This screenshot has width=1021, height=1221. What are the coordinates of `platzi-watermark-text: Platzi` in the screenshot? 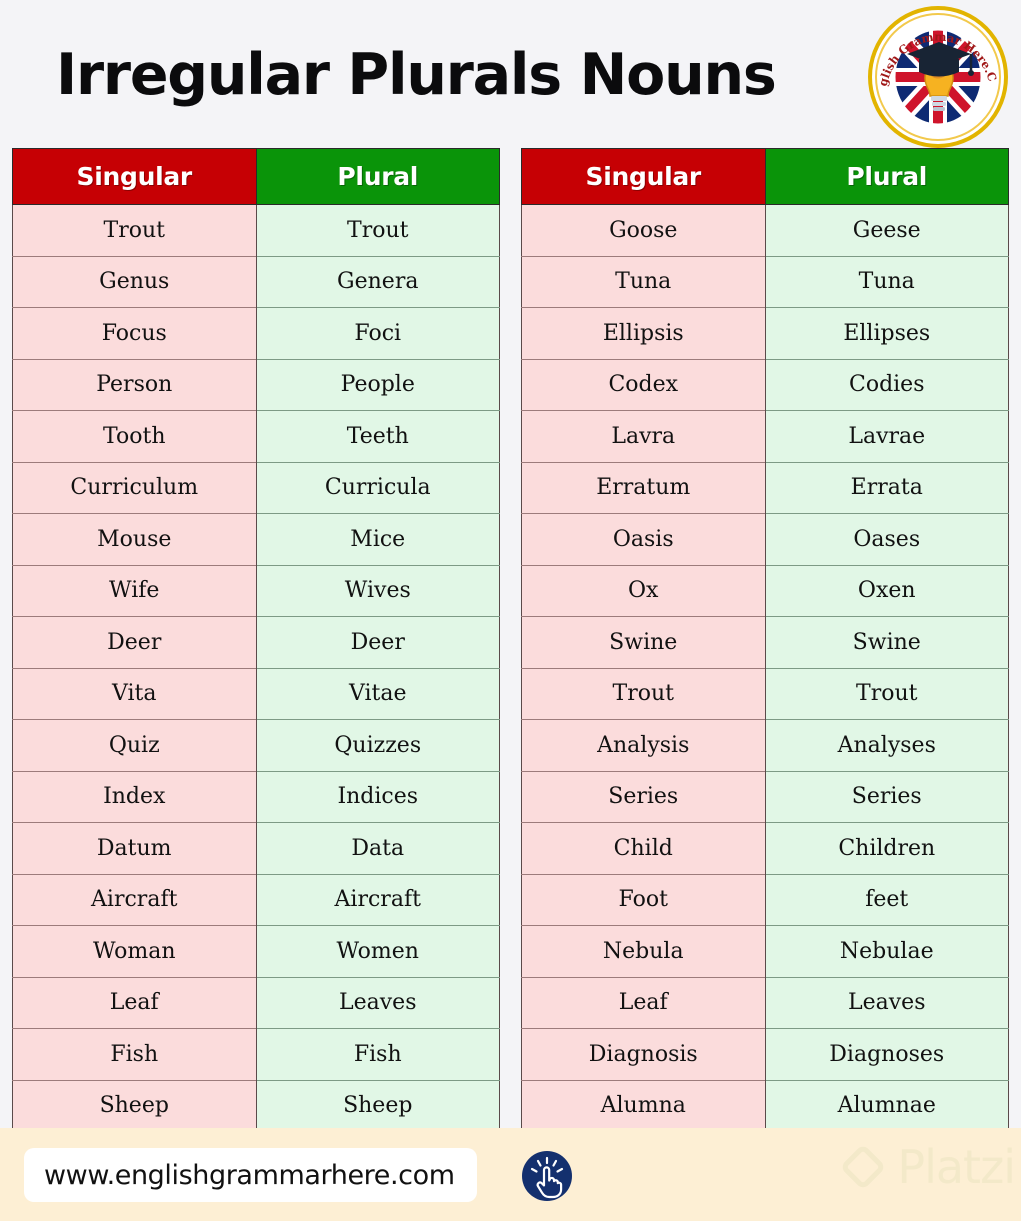 It's located at (956, 1167).